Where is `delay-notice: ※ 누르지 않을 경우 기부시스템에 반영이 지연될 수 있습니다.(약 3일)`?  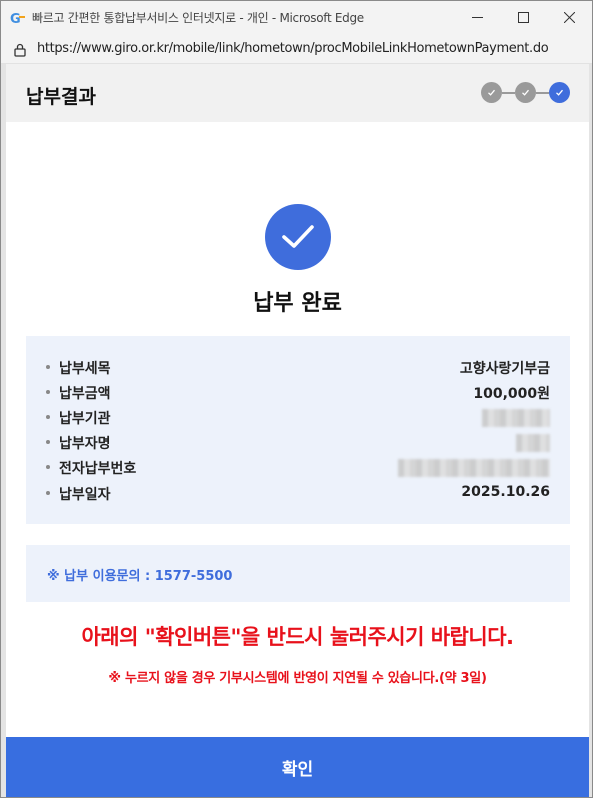
delay-notice: ※ 누르지 않을 경우 기부시스템에 반영이 지연될 수 있습니다.(약 3일) is located at coordinates (297, 678).